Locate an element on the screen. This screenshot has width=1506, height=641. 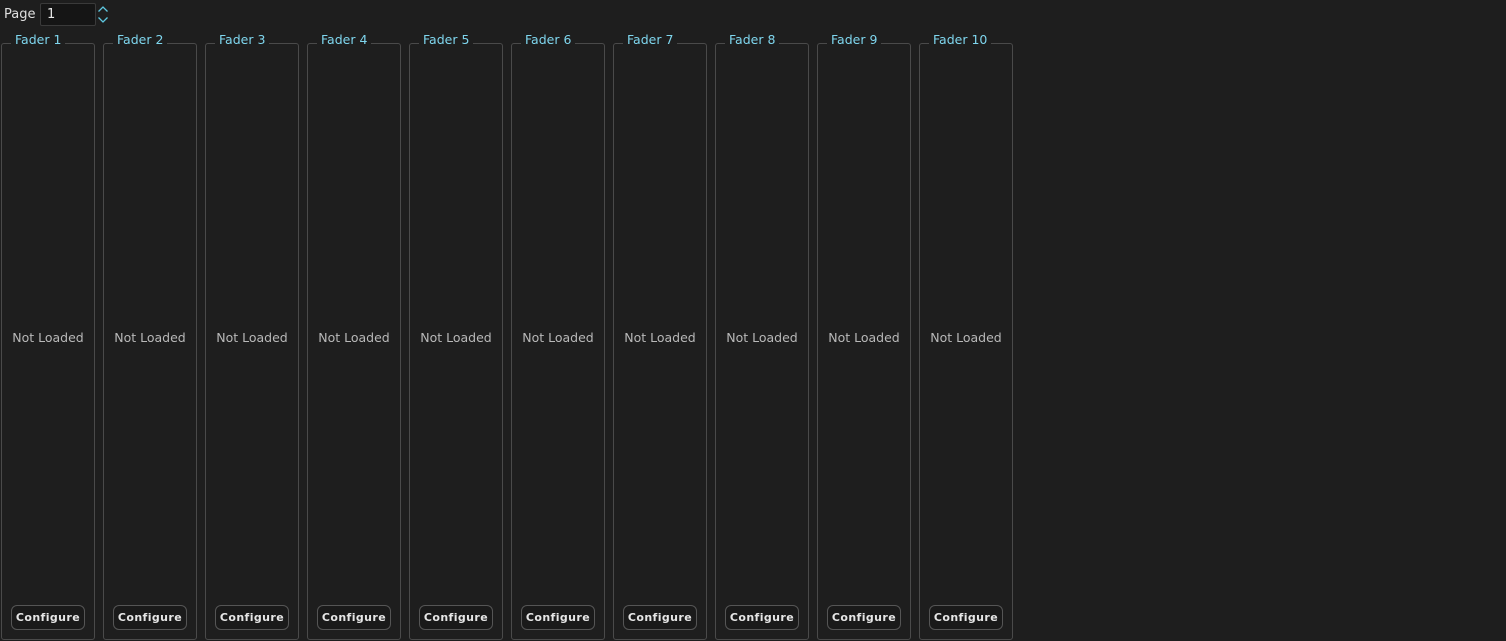
fader-title: Fader 6 is located at coordinates (548, 39).